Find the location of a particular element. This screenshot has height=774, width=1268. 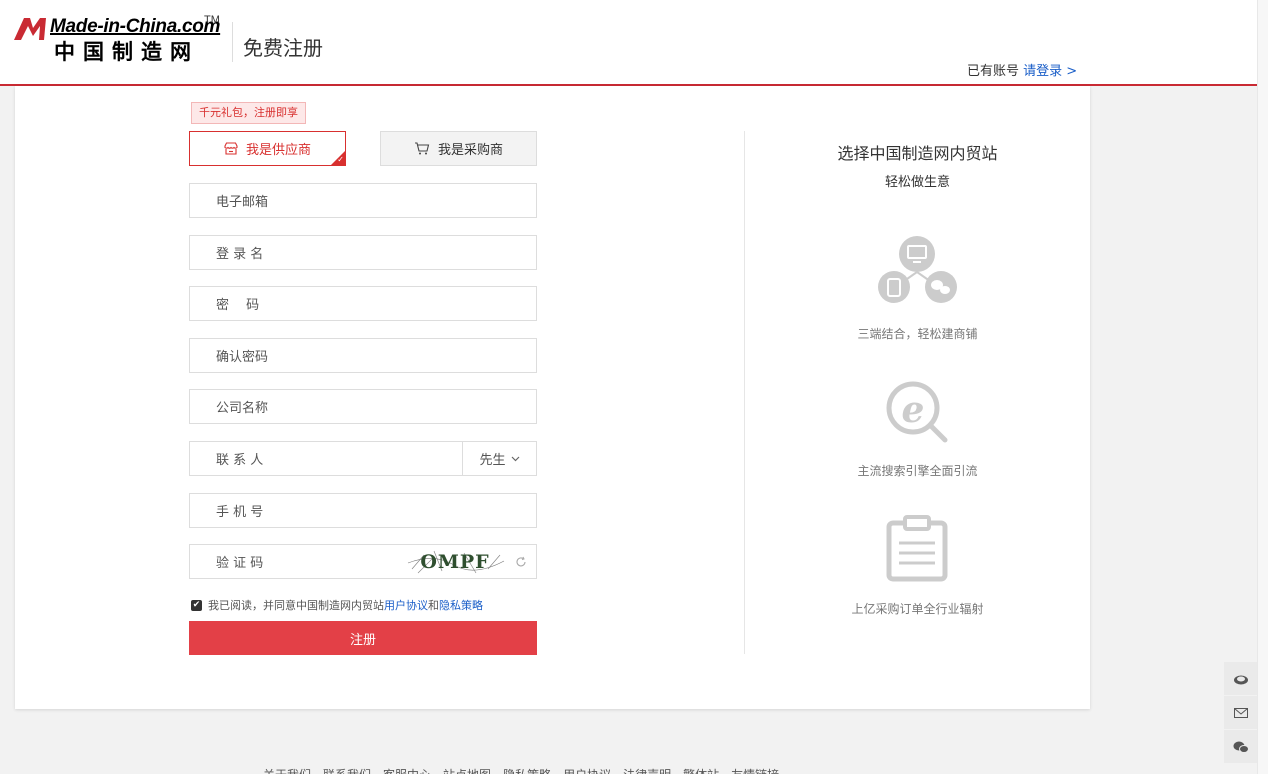

buyer-role-button: 我是采购商 is located at coordinates (458, 148).